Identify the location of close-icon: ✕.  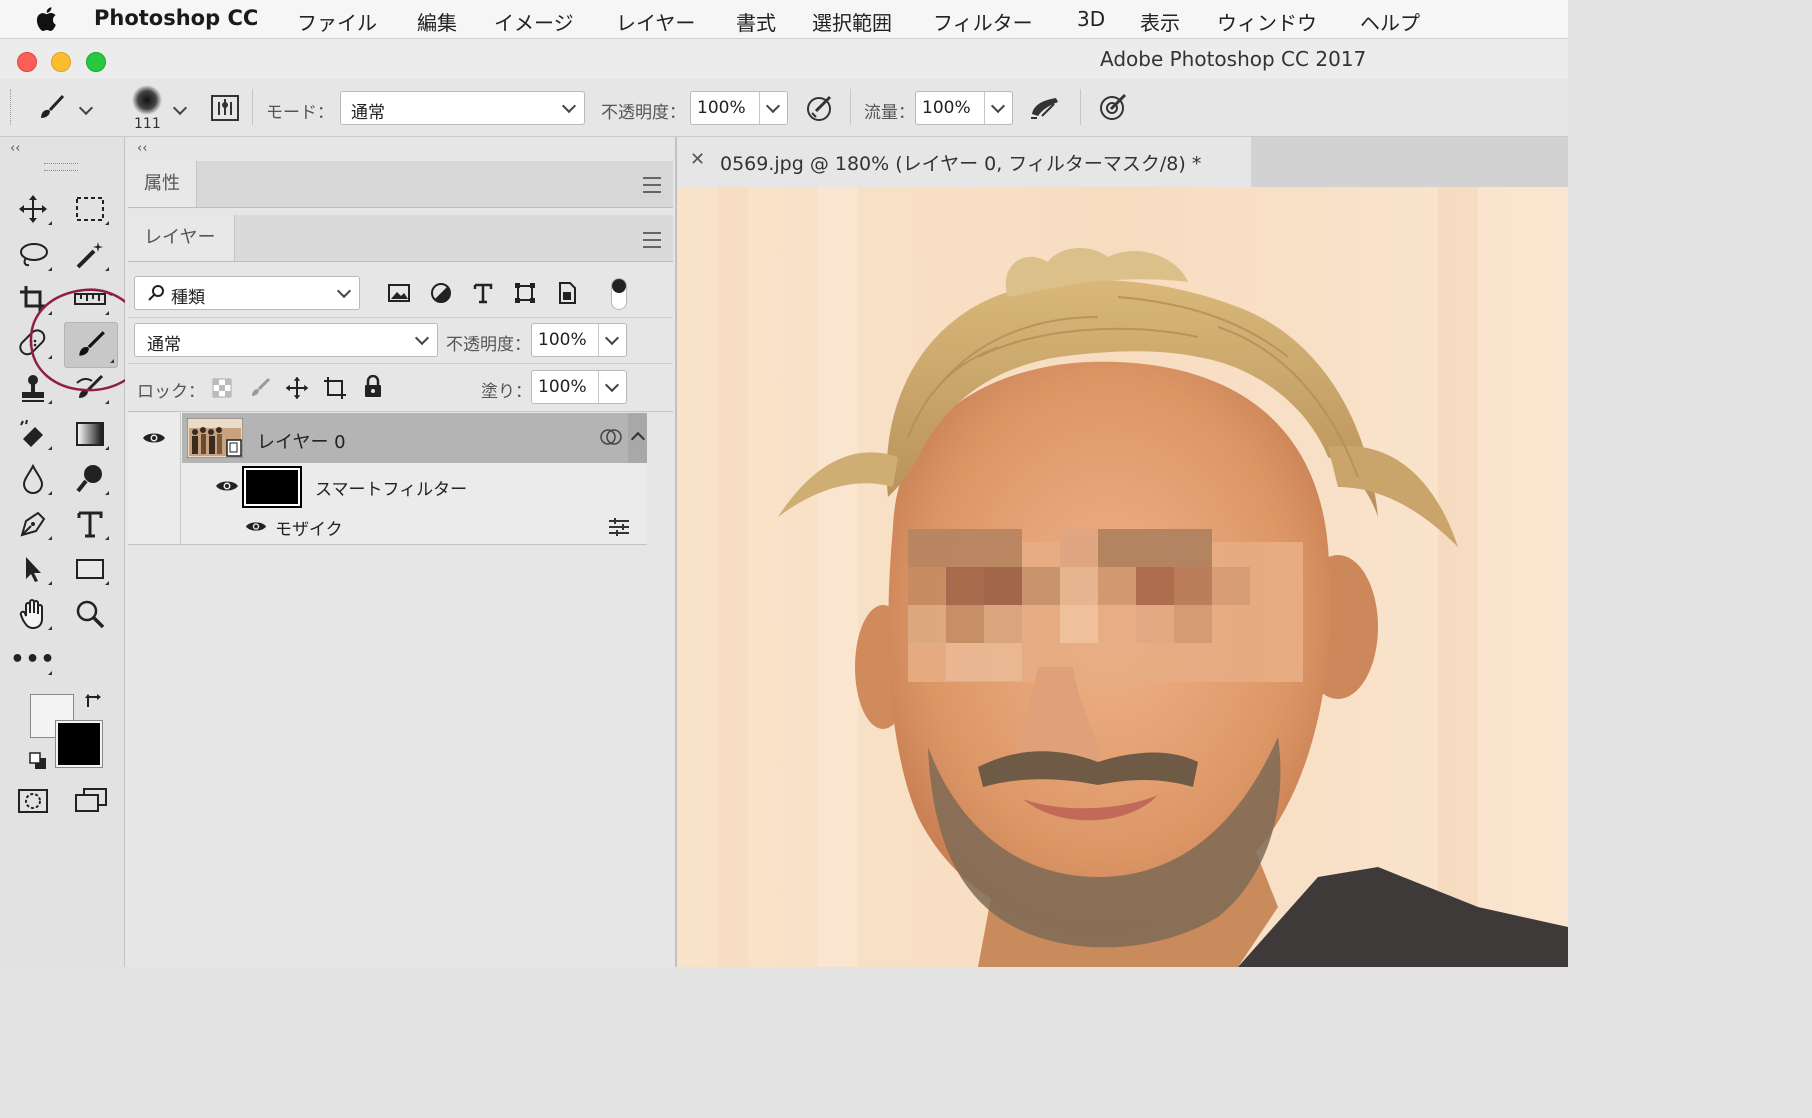
(697, 159).